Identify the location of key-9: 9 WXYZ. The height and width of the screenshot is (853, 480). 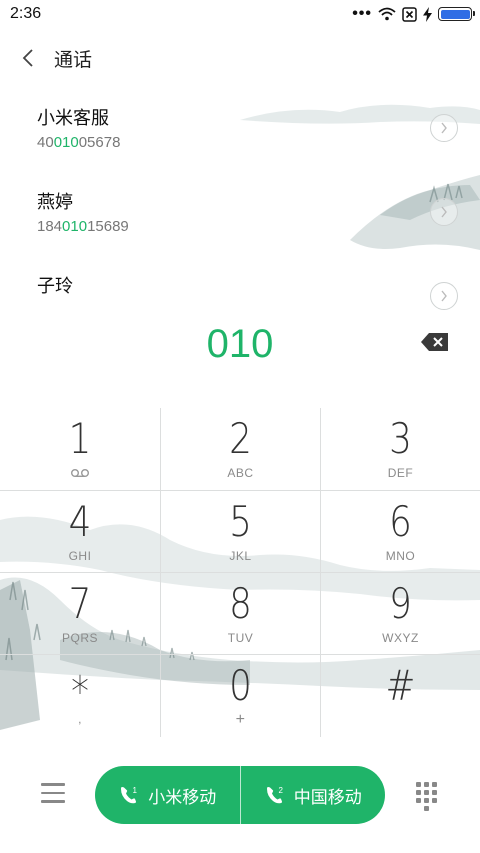
(400, 614).